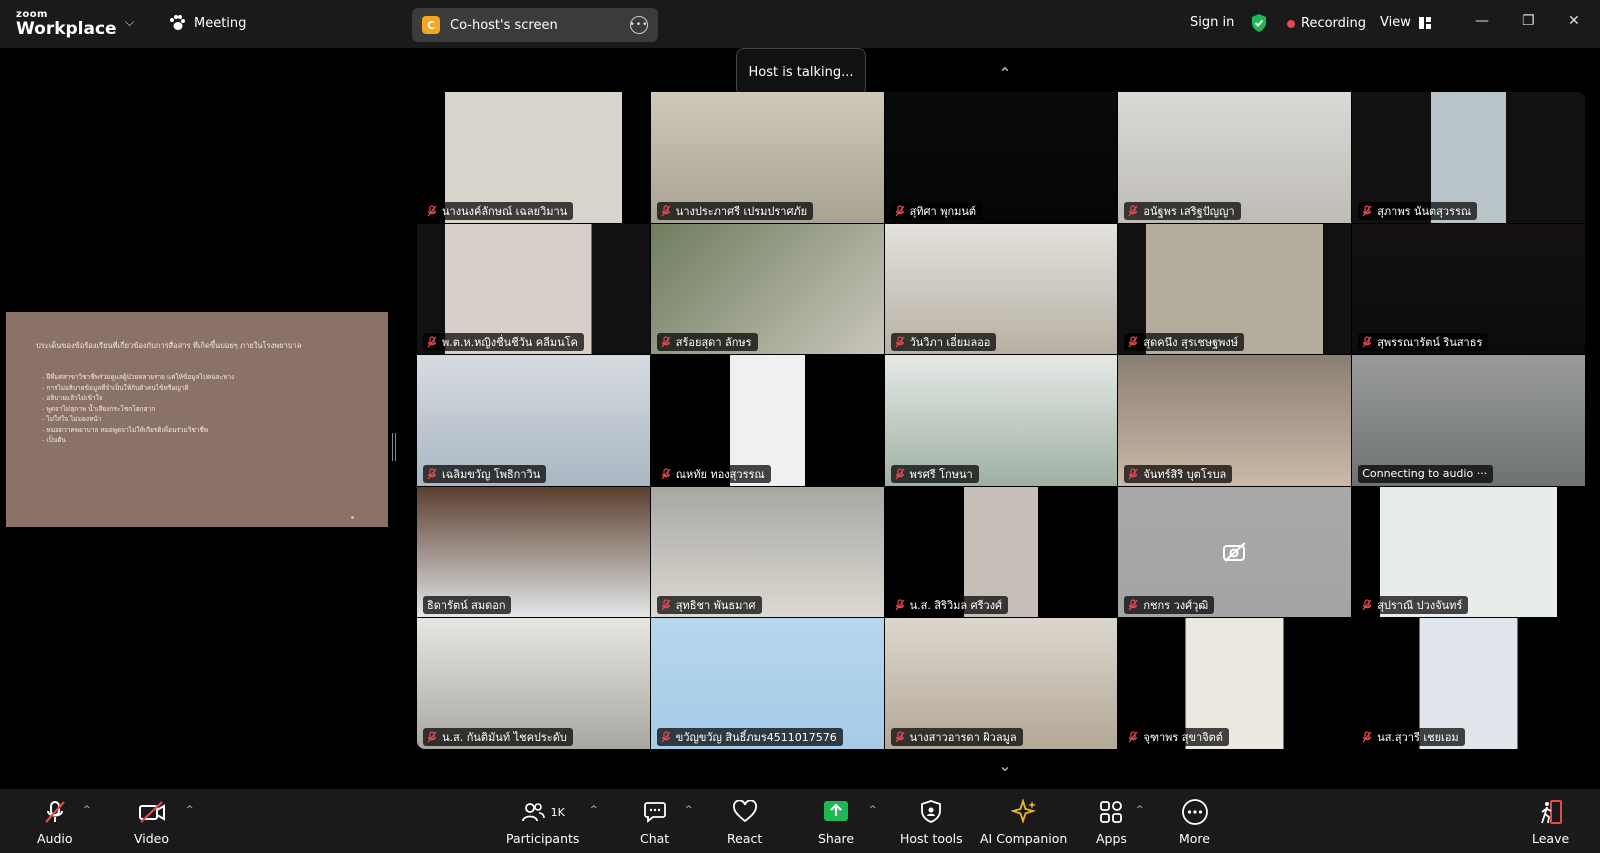 The width and height of the screenshot is (1600, 853). I want to click on participant-name: พ.ต.ห.หญิงชื่นชีวัน คลีมนโค, so click(510, 343).